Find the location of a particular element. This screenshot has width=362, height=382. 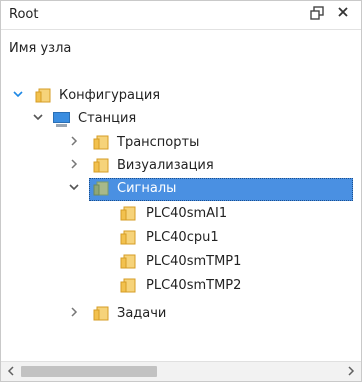

tree-node-label: PLC40cpu1 is located at coordinates (182, 237).